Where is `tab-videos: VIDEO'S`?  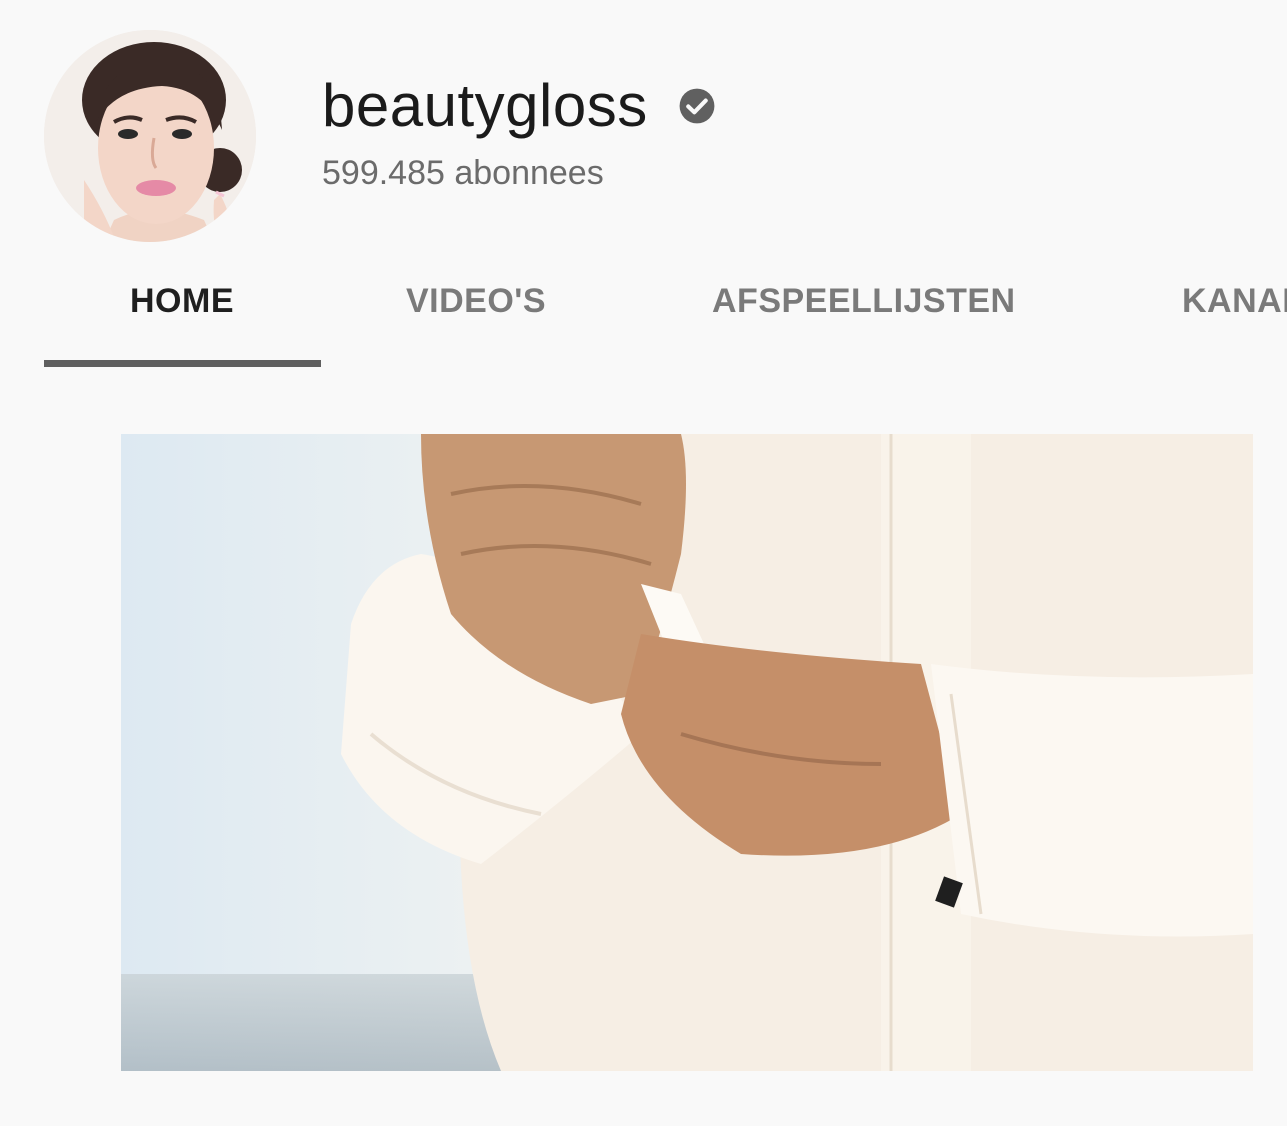 tab-videos: VIDEO'S is located at coordinates (476, 301).